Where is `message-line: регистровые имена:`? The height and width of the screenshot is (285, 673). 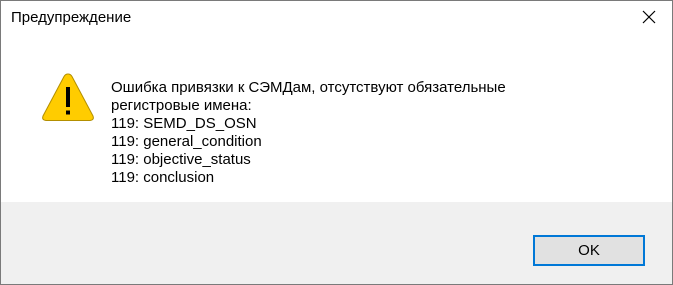 message-line: регистровые имена: is located at coordinates (181, 105).